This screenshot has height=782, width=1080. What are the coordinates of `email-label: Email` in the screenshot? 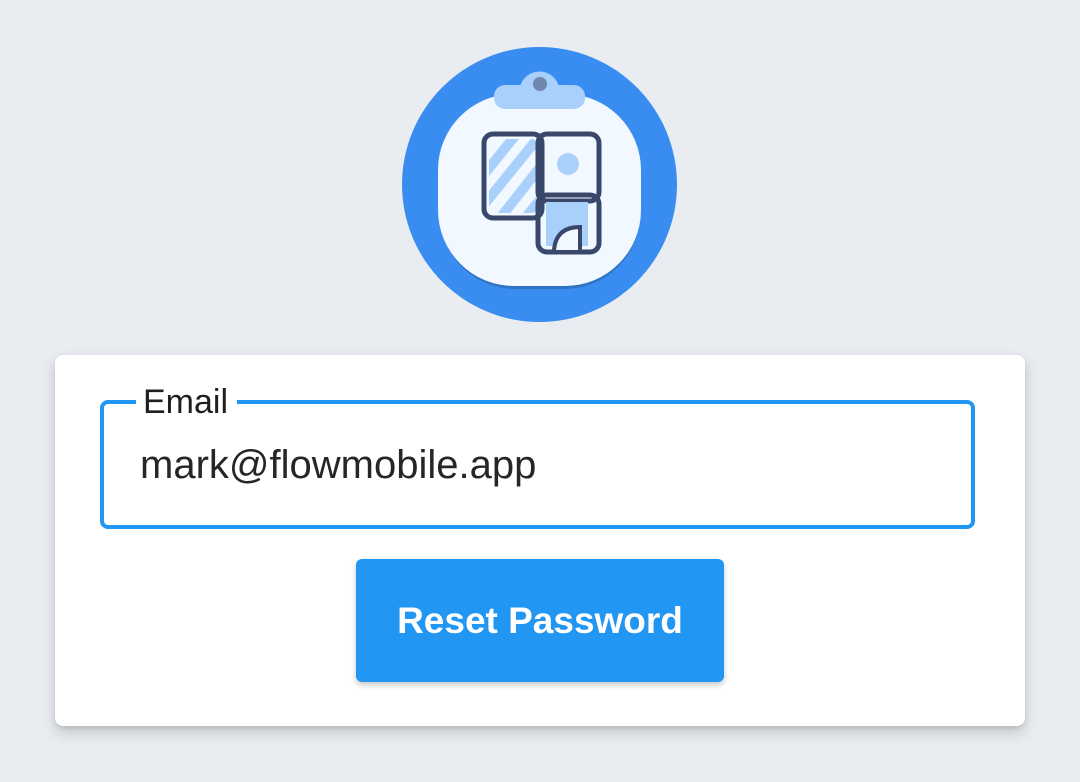 It's located at (187, 402).